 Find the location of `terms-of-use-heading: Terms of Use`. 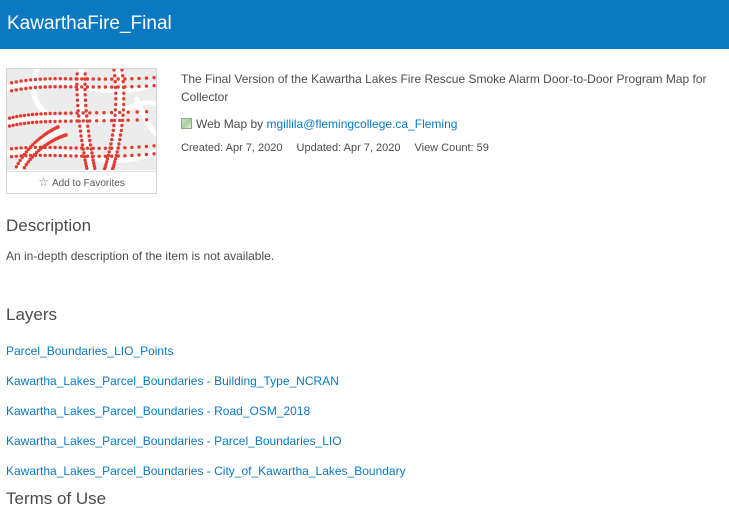

terms-of-use-heading: Terms of Use is located at coordinates (56, 498).